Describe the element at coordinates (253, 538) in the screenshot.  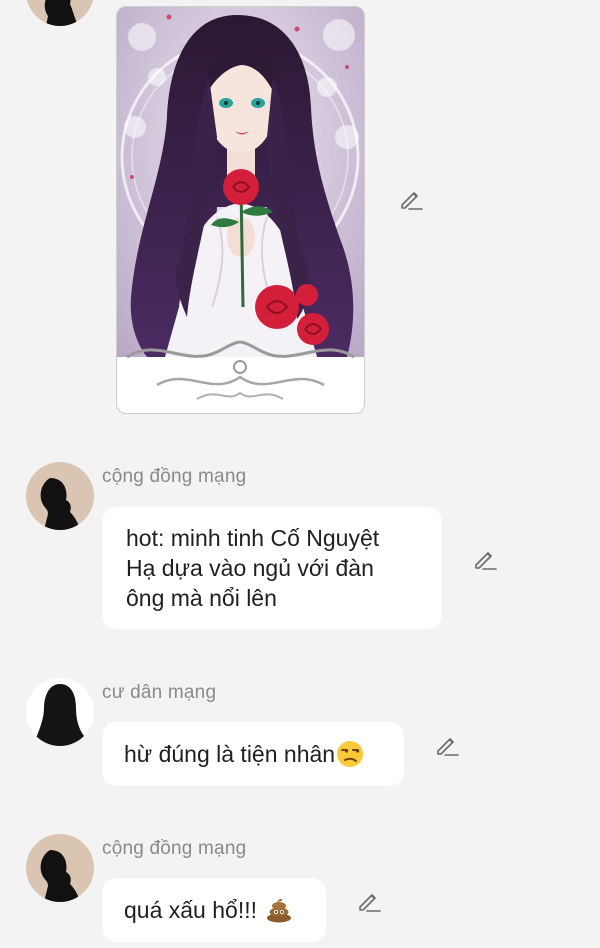
I see `message-line: hot: minh tinh Cố Nguyệt` at that location.